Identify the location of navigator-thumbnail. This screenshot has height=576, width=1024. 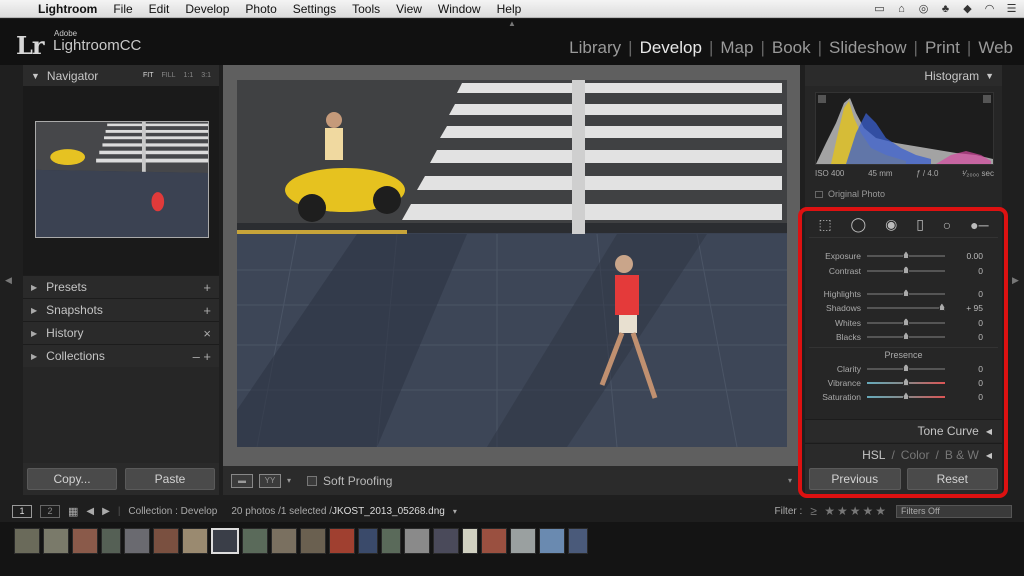
(122, 179).